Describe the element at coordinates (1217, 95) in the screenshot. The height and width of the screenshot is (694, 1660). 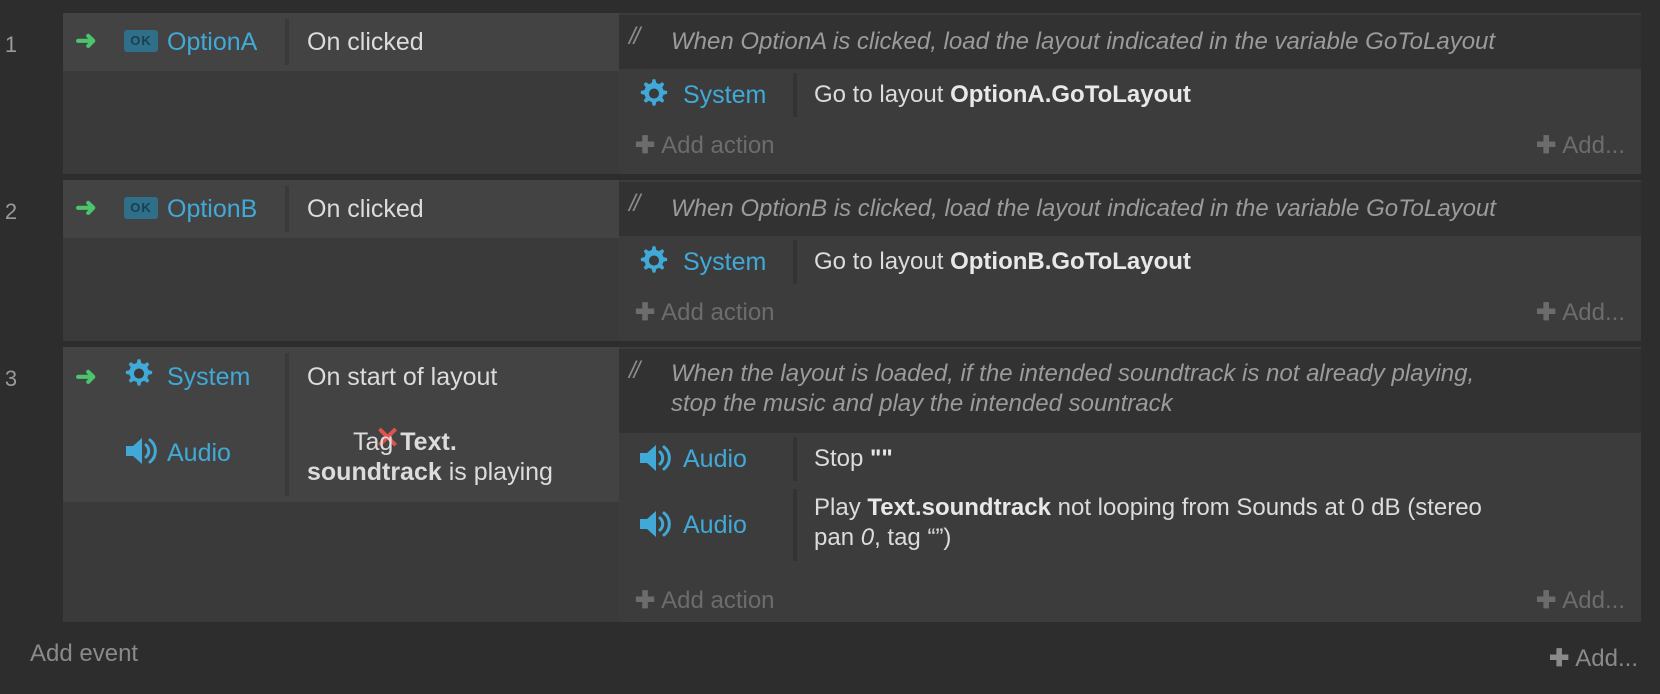
I see `action-text: Go to layout OptionA.GoToLayout` at that location.